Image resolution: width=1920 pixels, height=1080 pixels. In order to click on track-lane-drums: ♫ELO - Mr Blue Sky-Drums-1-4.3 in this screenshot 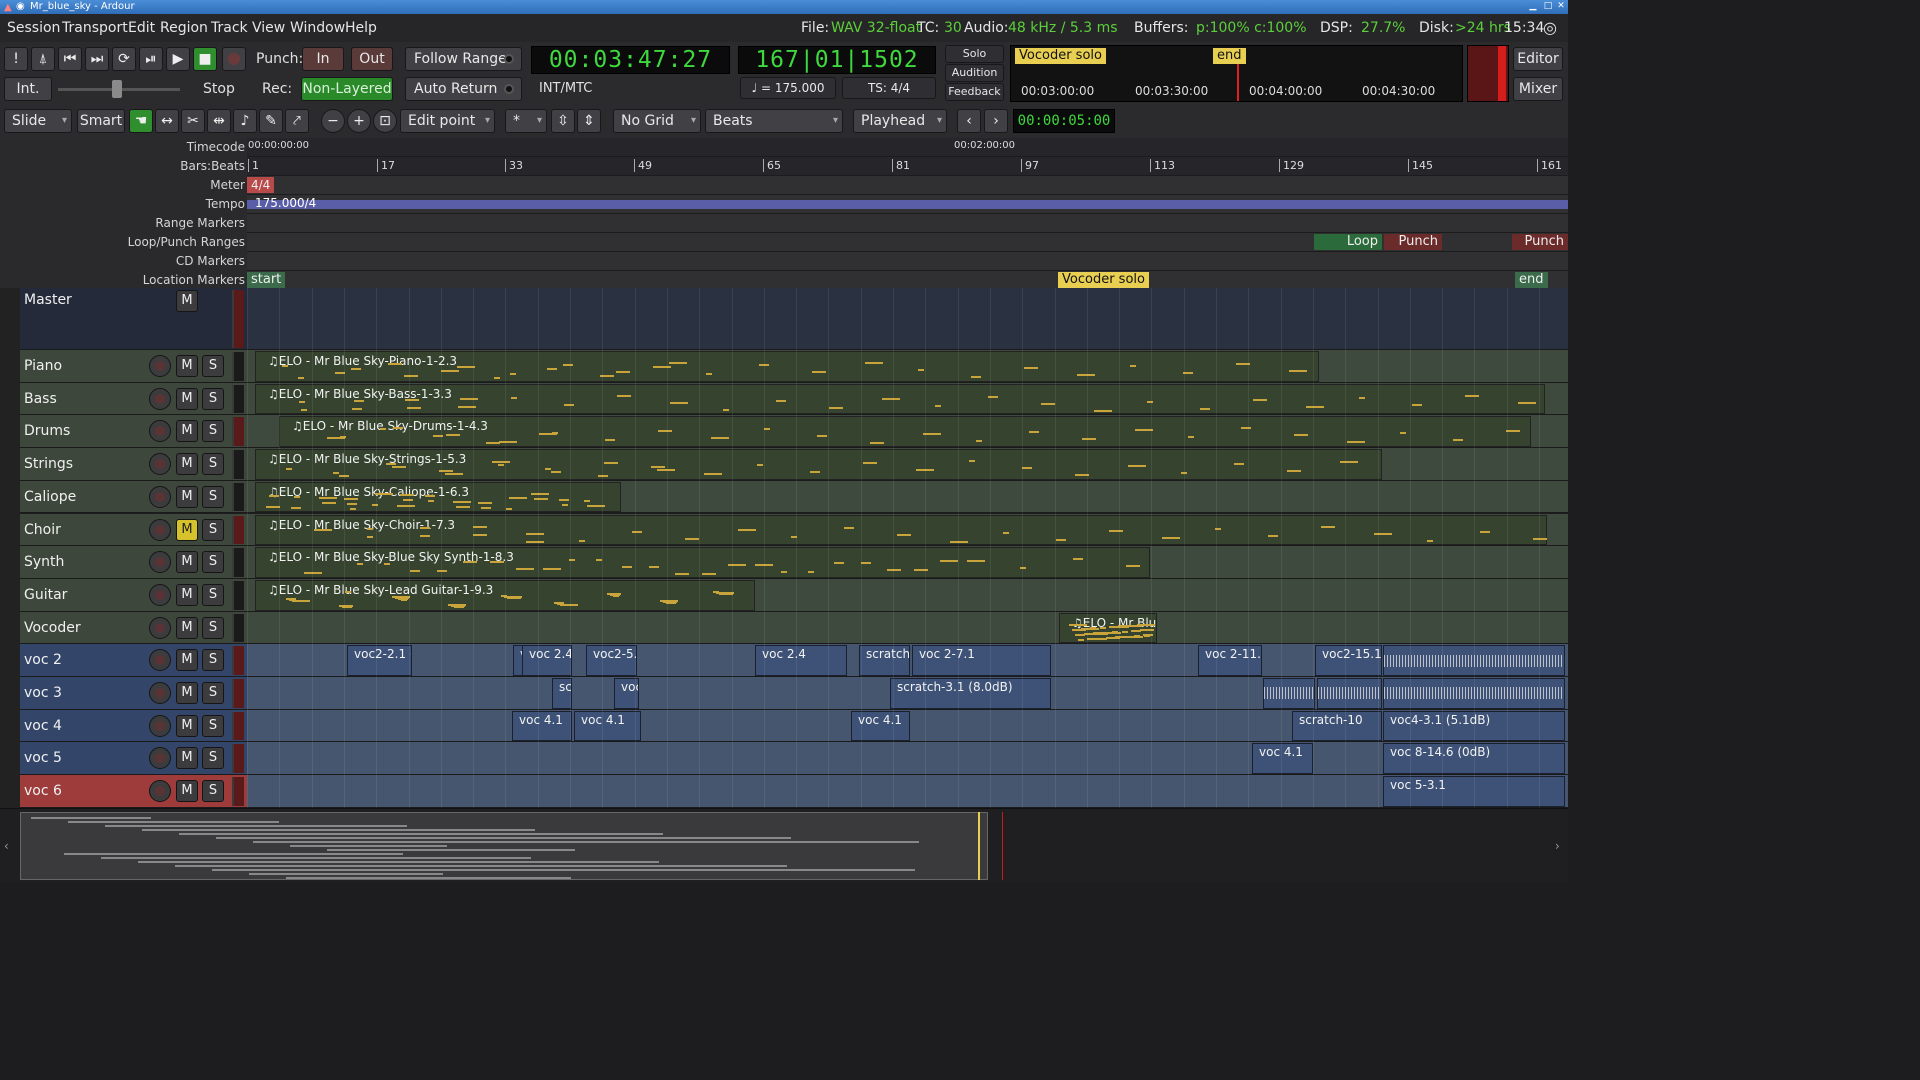, I will do `click(907, 432)`.